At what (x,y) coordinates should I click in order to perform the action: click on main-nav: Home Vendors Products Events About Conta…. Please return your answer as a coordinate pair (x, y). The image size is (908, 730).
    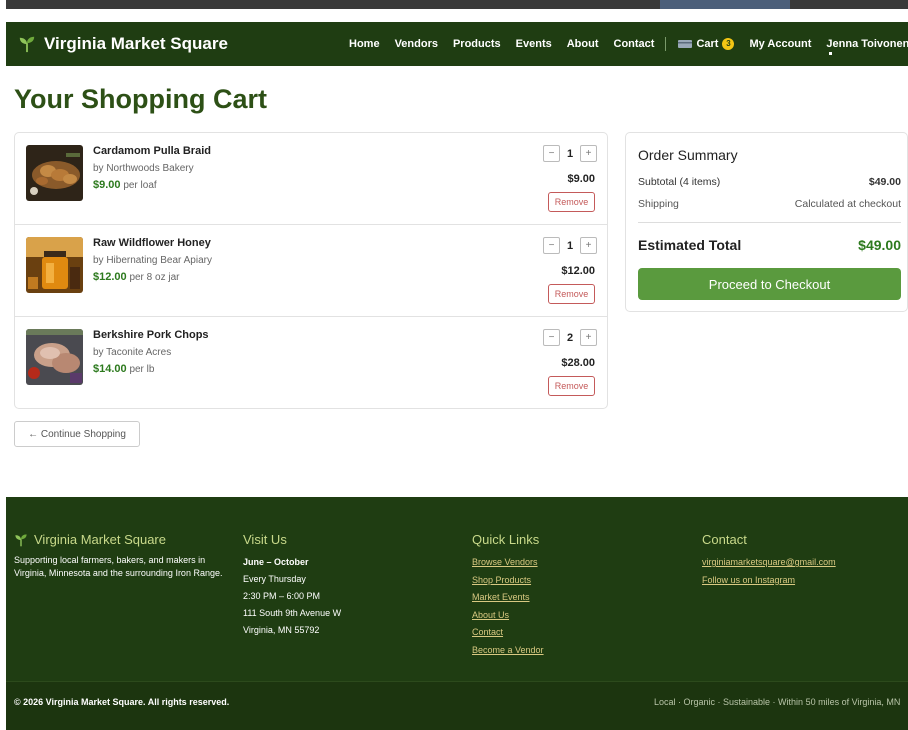
    Looking at the image, I should click on (628, 44).